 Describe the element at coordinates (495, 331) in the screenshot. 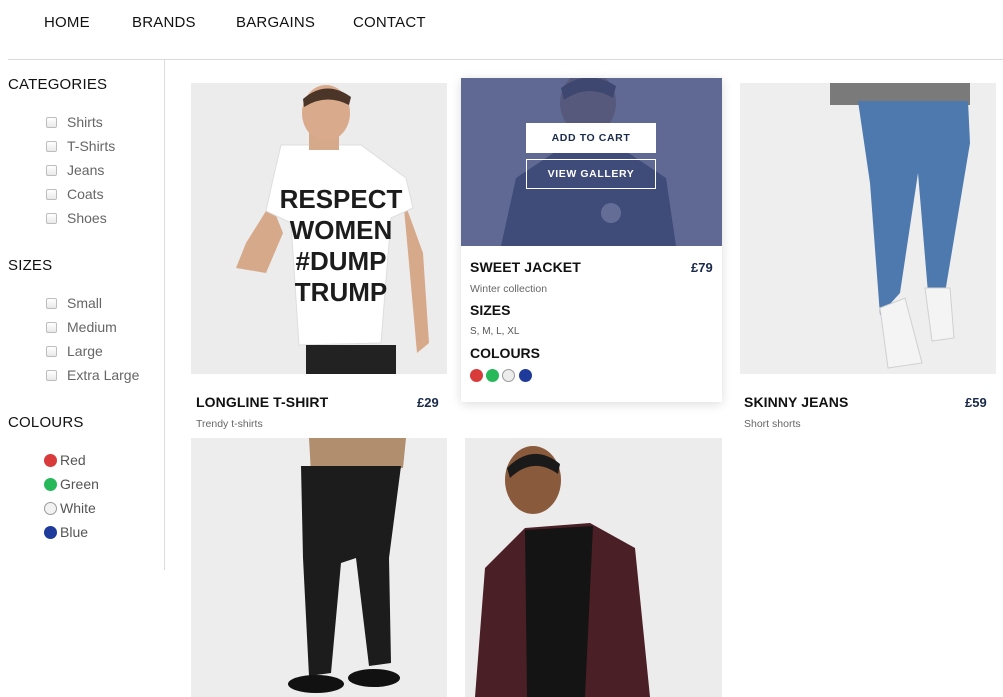

I see `available-sizes: S, M, L, XL` at that location.